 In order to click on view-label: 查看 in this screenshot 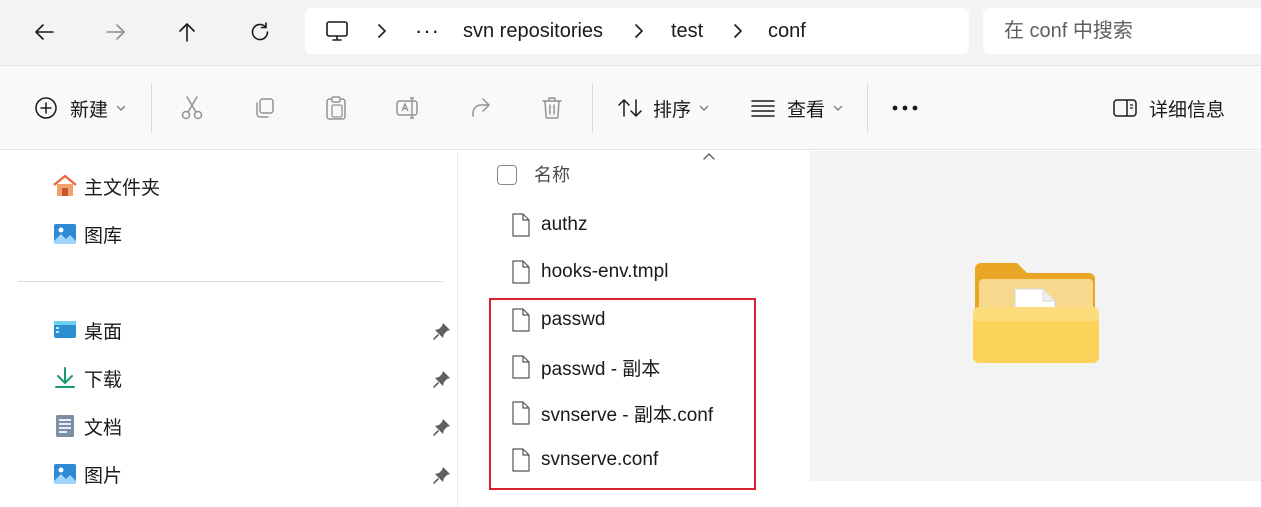, I will do `click(806, 110)`.